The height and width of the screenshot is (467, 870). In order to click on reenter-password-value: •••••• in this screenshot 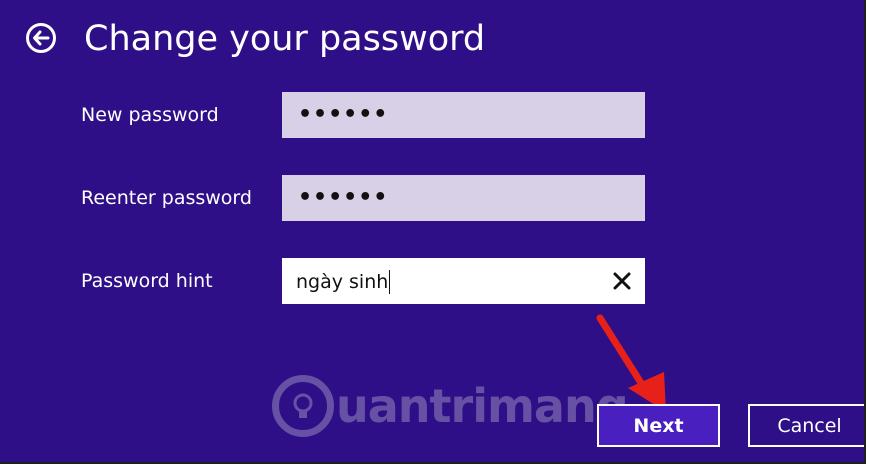, I will do `click(343, 197)`.